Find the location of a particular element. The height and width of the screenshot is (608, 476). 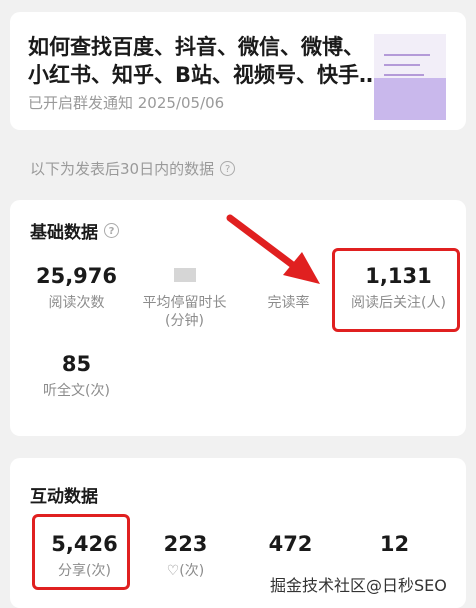

arrow-shaft is located at coordinates (262, 242).